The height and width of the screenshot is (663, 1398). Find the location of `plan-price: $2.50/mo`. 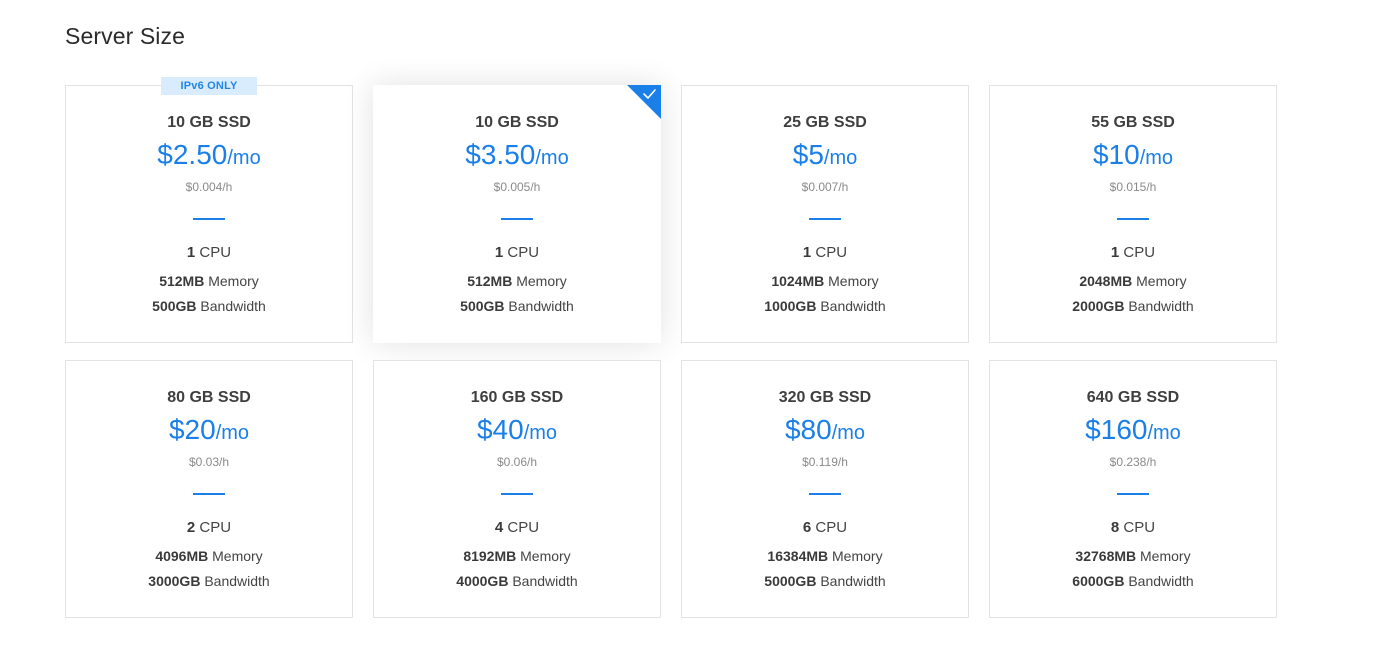

plan-price: $2.50/mo is located at coordinates (209, 155).